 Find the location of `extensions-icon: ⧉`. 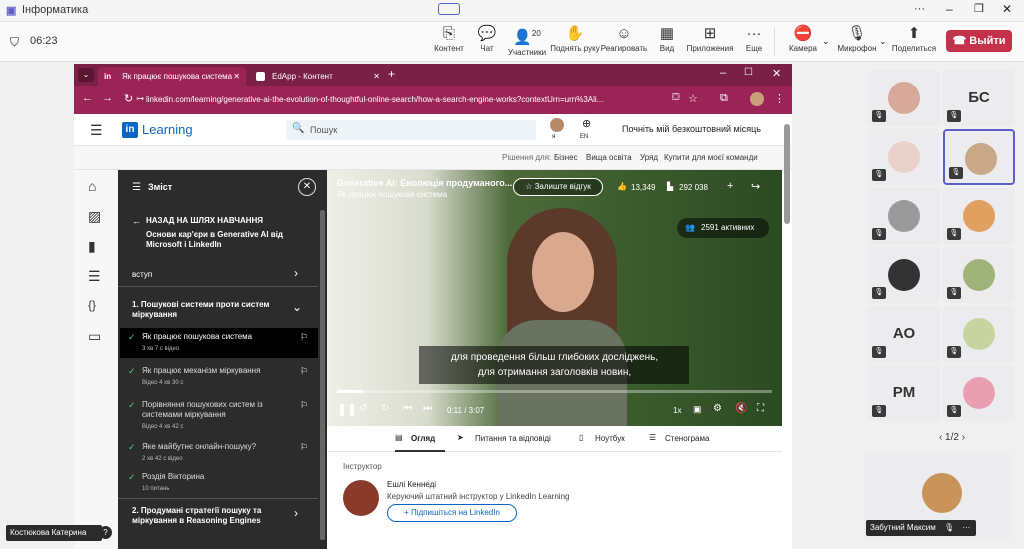

extensions-icon: ⧉ is located at coordinates (724, 98).